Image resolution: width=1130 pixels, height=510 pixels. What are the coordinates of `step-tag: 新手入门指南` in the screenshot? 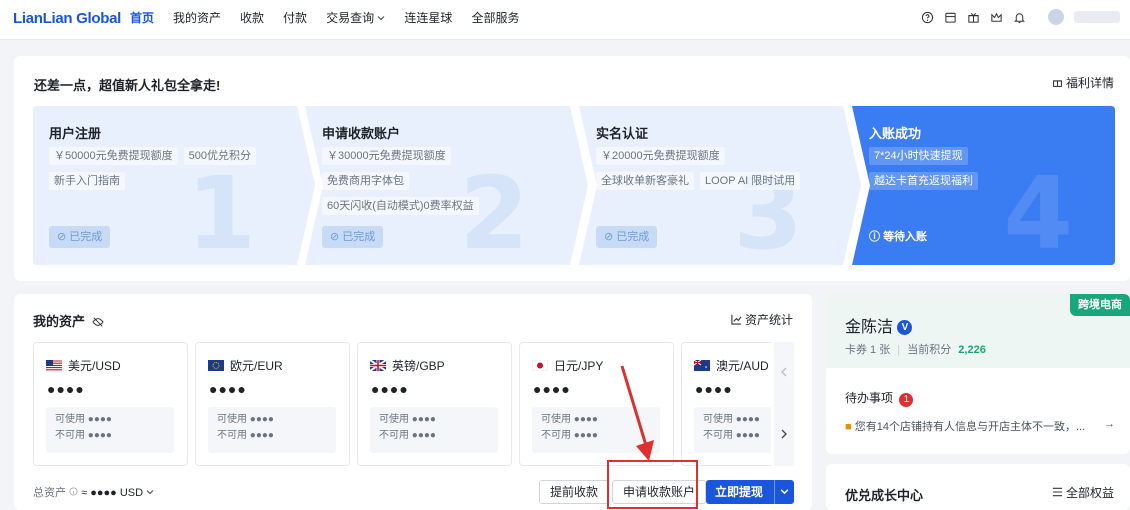 It's located at (87, 181).